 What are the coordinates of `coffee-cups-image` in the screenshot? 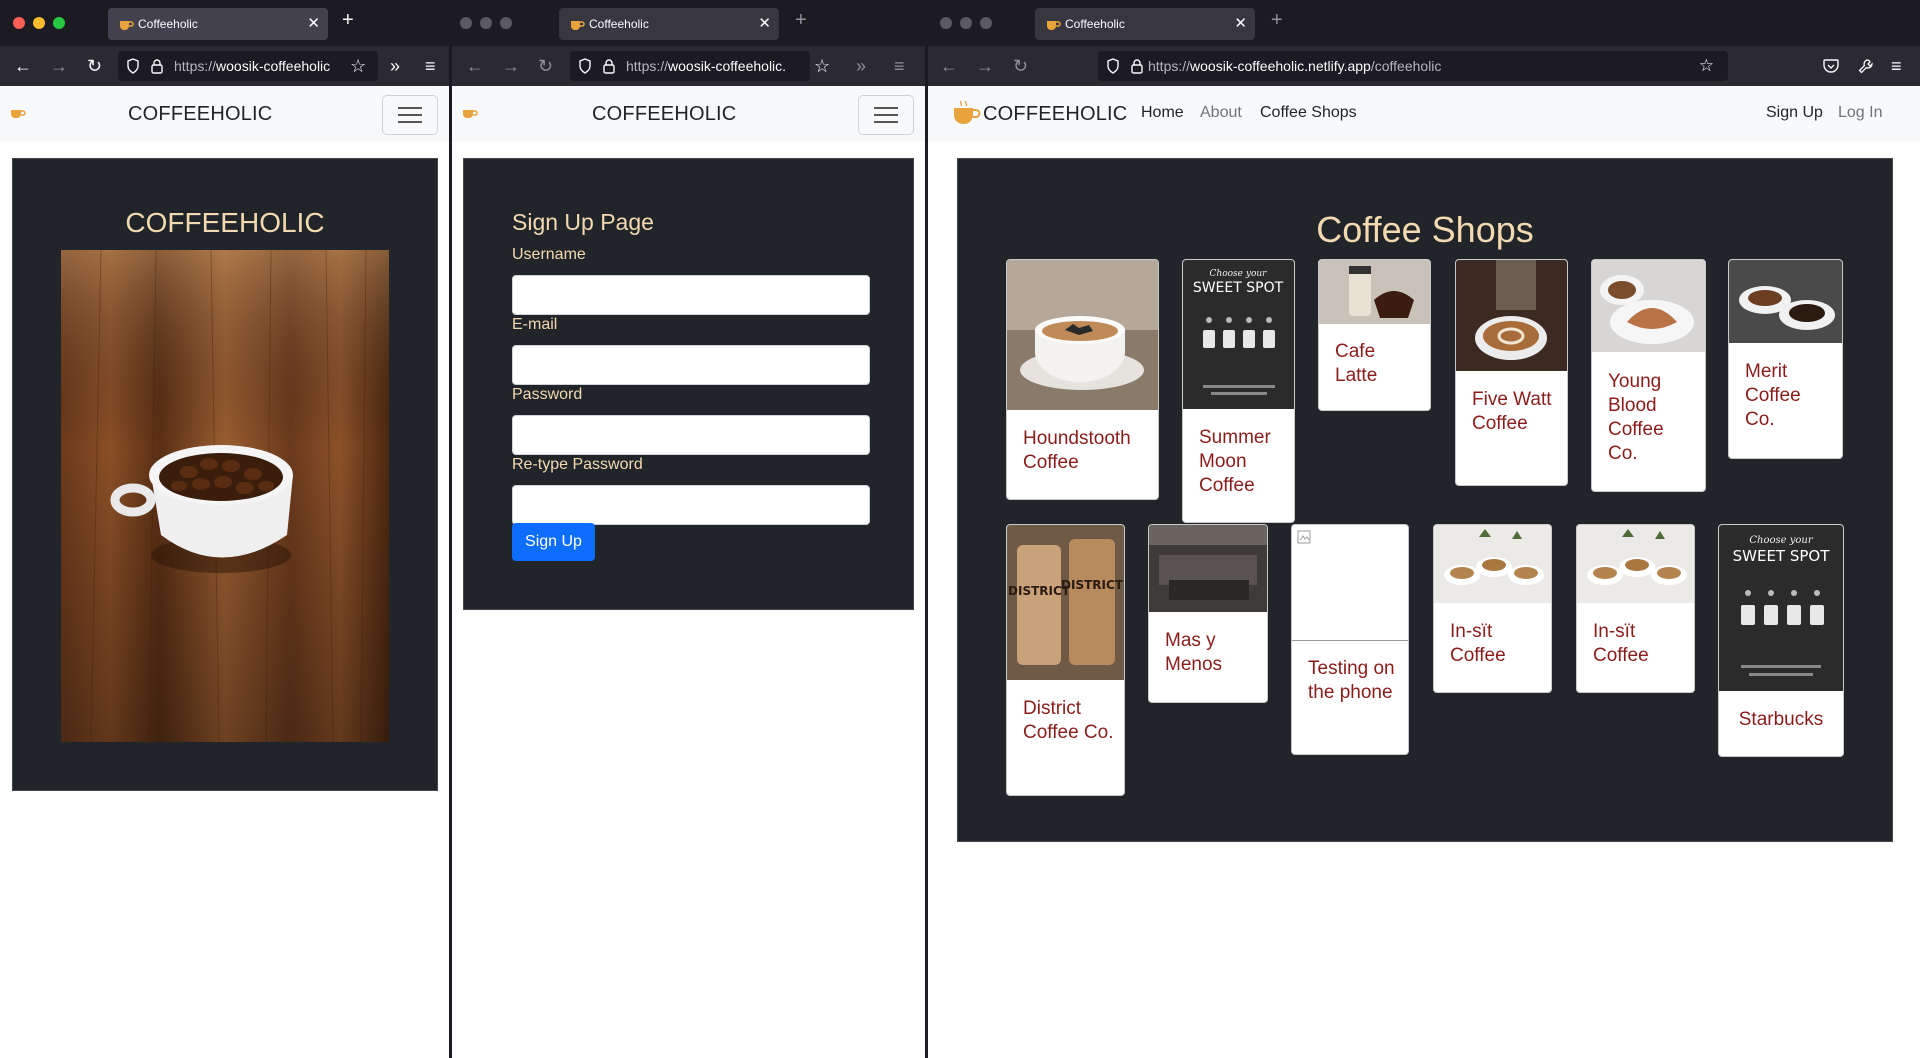 It's located at (1785, 301).